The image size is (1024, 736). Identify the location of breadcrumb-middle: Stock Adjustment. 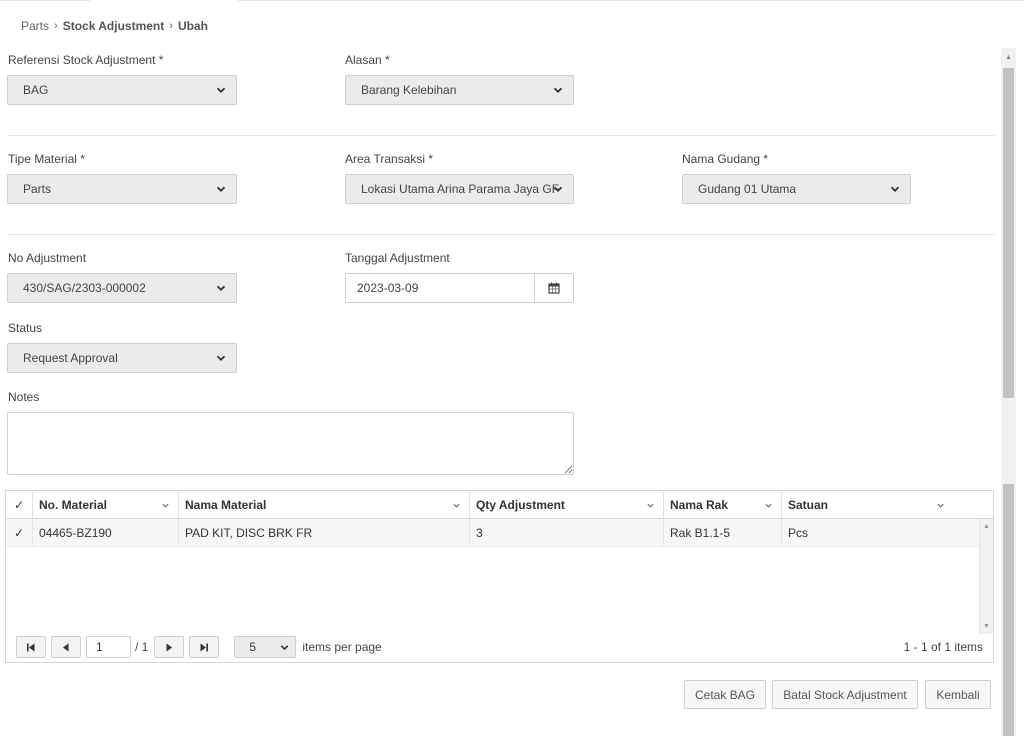
(114, 26).